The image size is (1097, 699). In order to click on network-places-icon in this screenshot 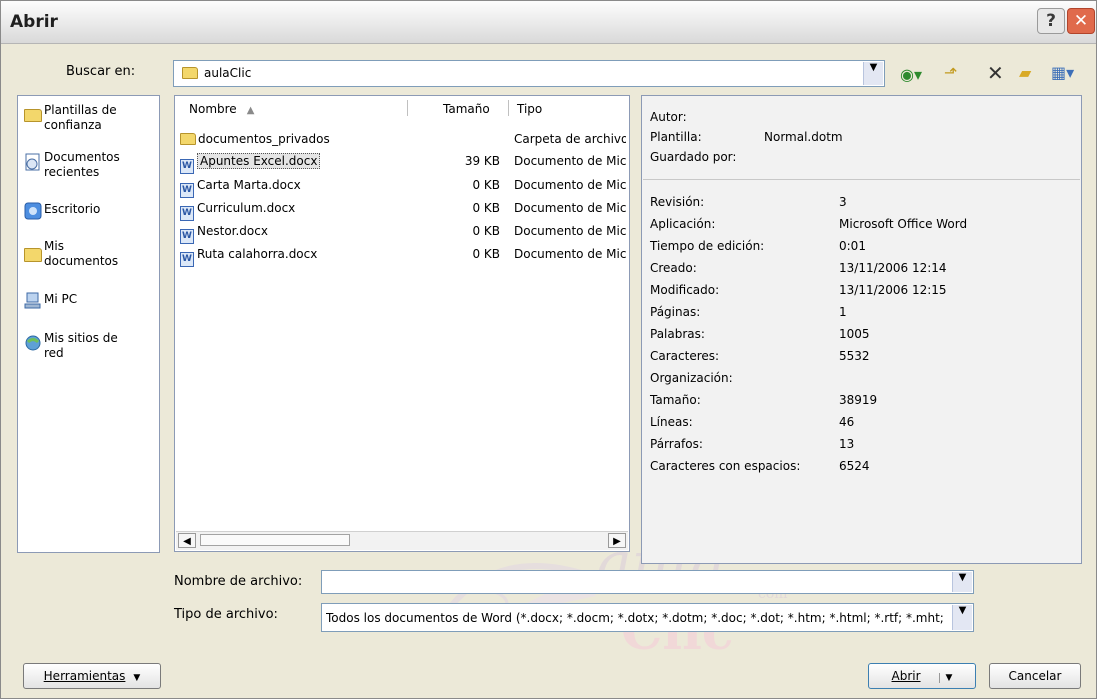, I will do `click(34, 343)`.